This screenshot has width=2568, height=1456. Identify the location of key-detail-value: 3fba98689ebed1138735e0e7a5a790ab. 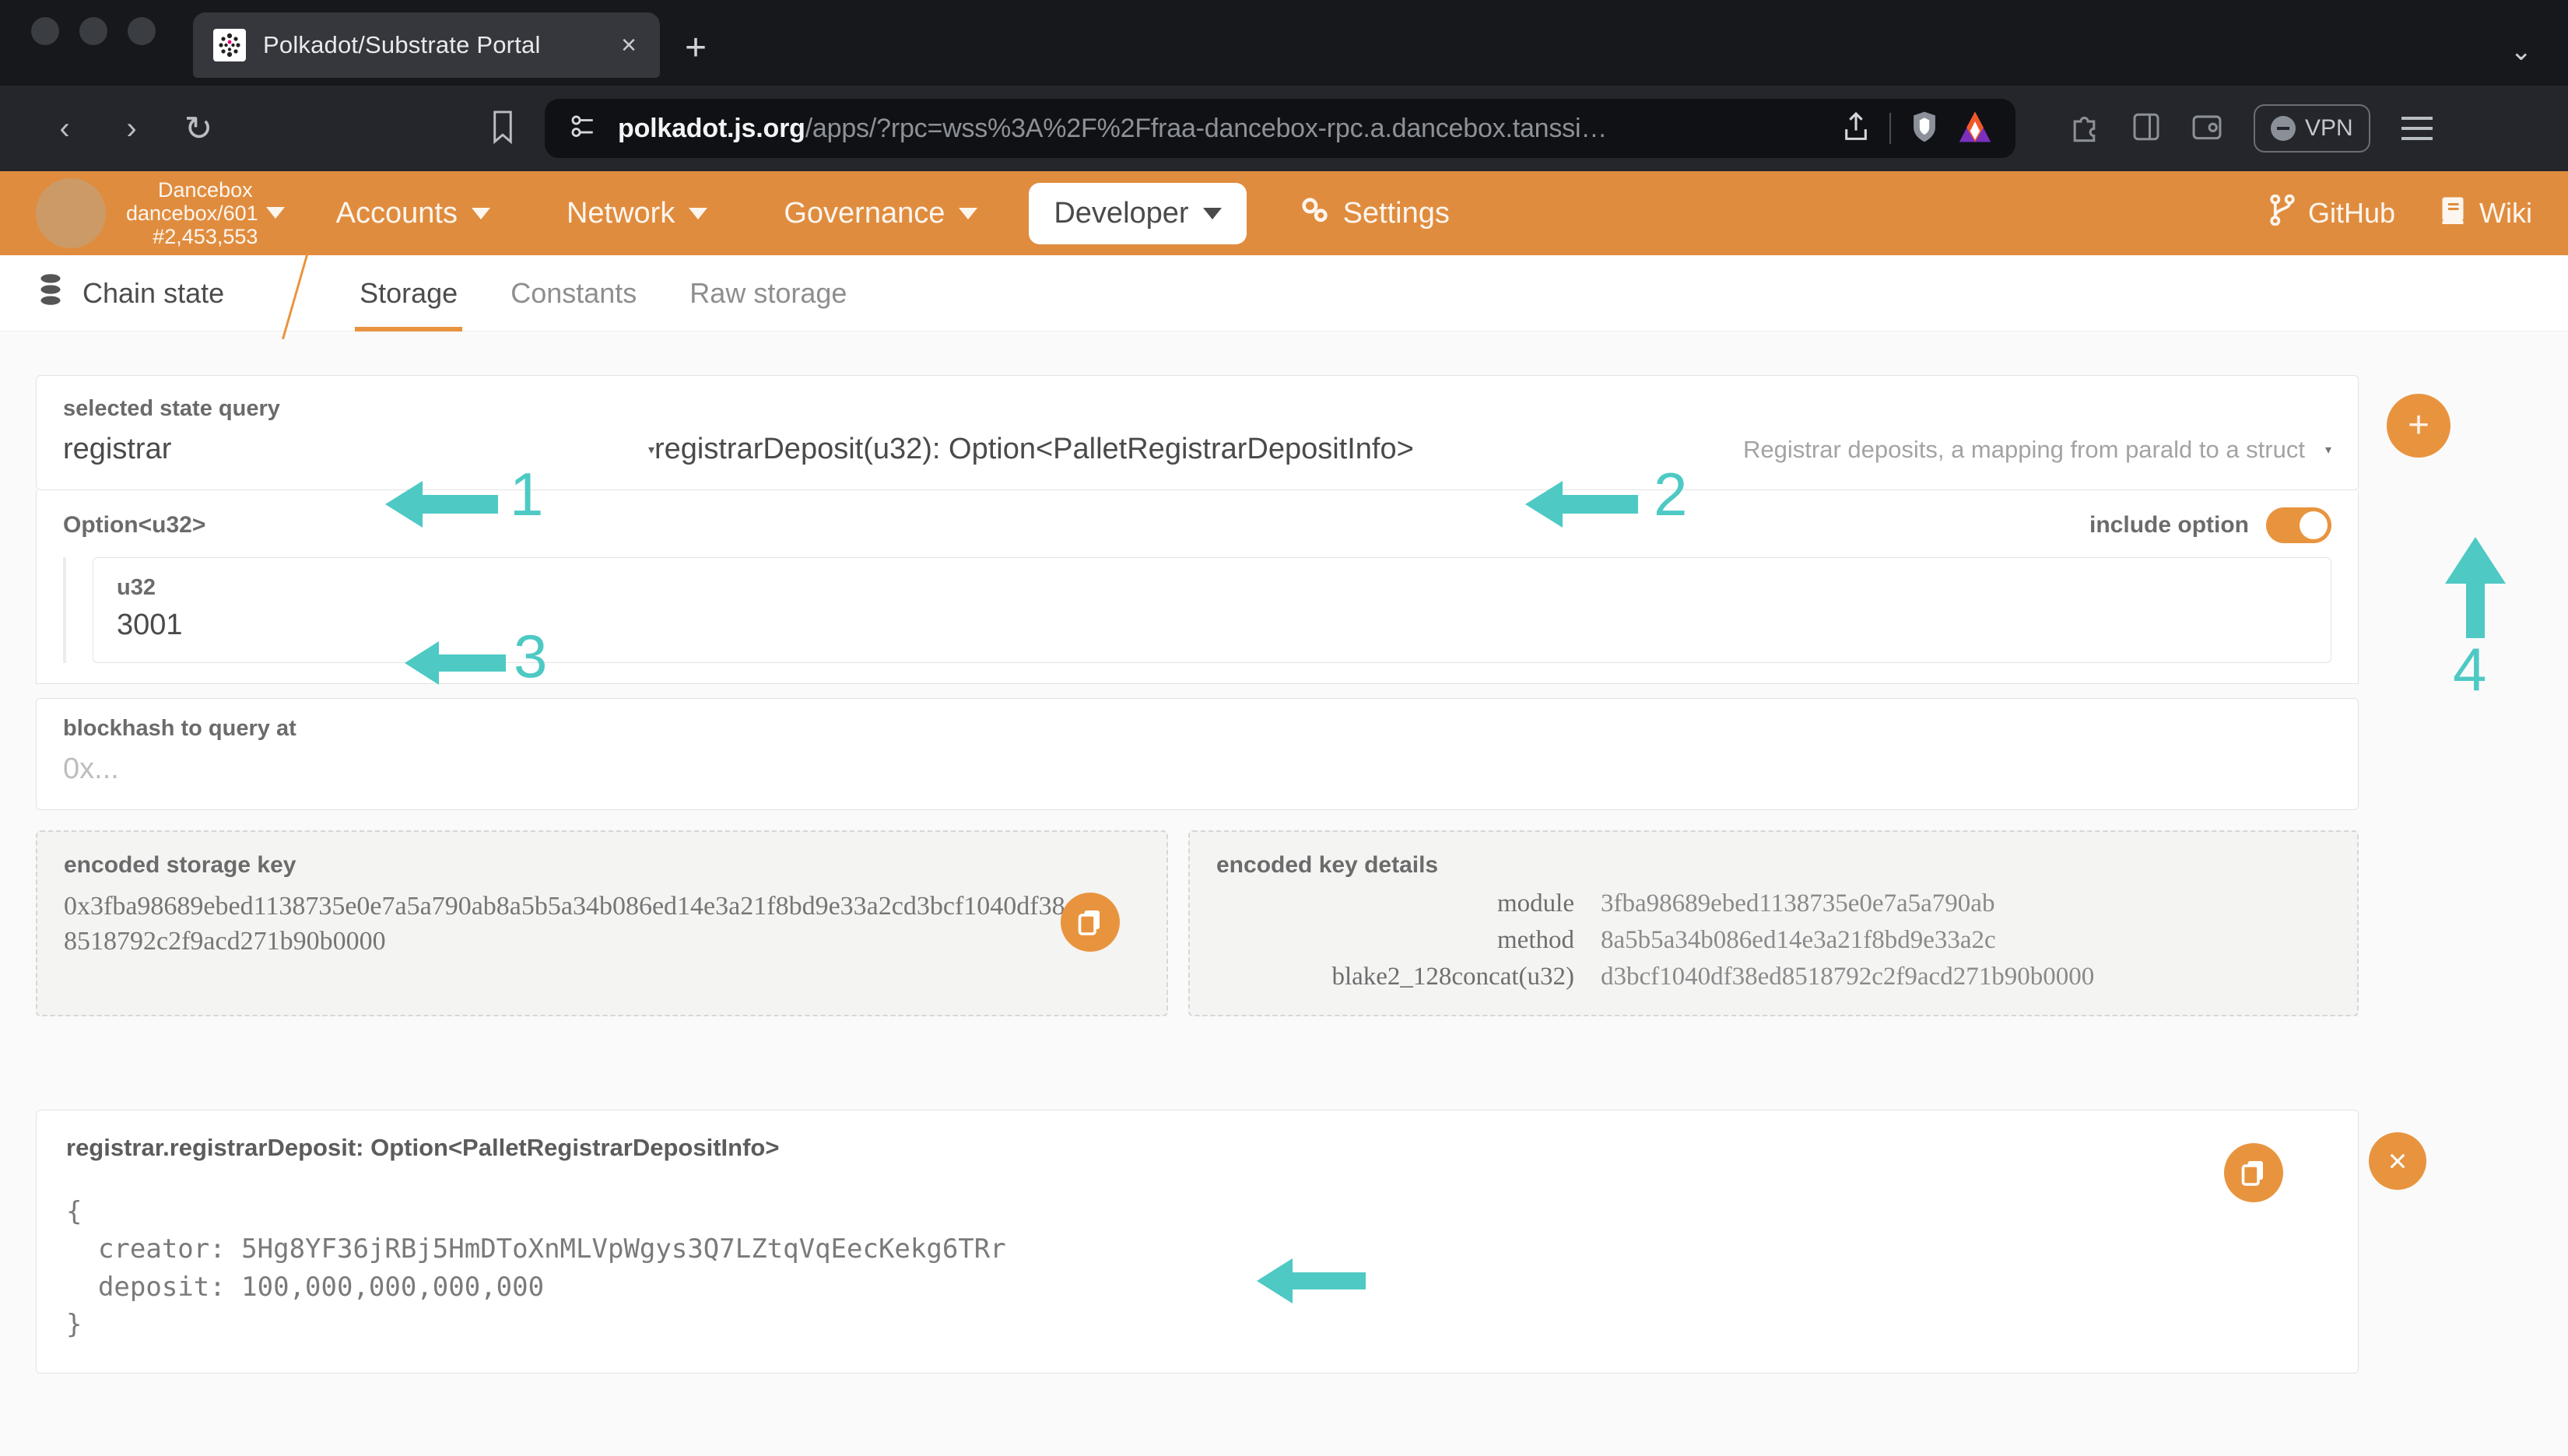
(1798, 903).